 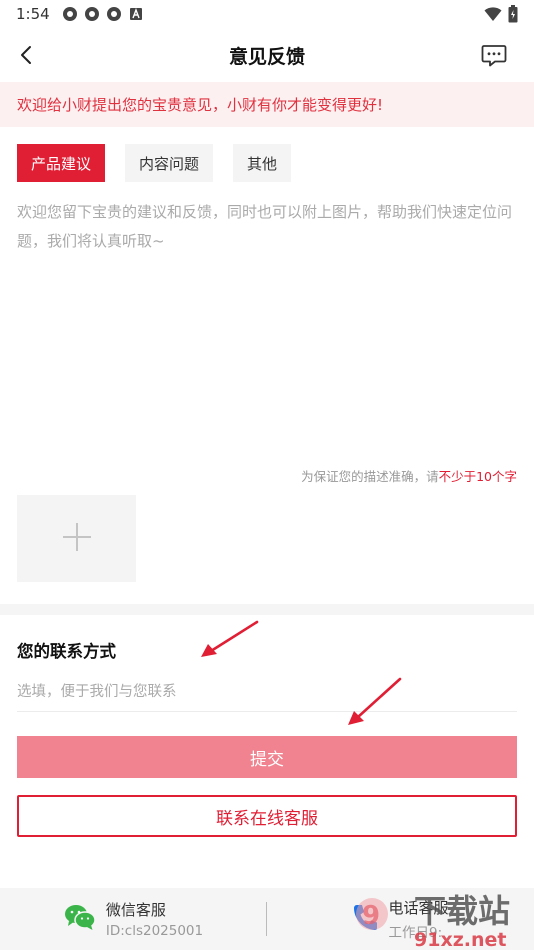 I want to click on feedback-category-tabs: 产品建议 内容问题 其他, so click(x=154, y=163).